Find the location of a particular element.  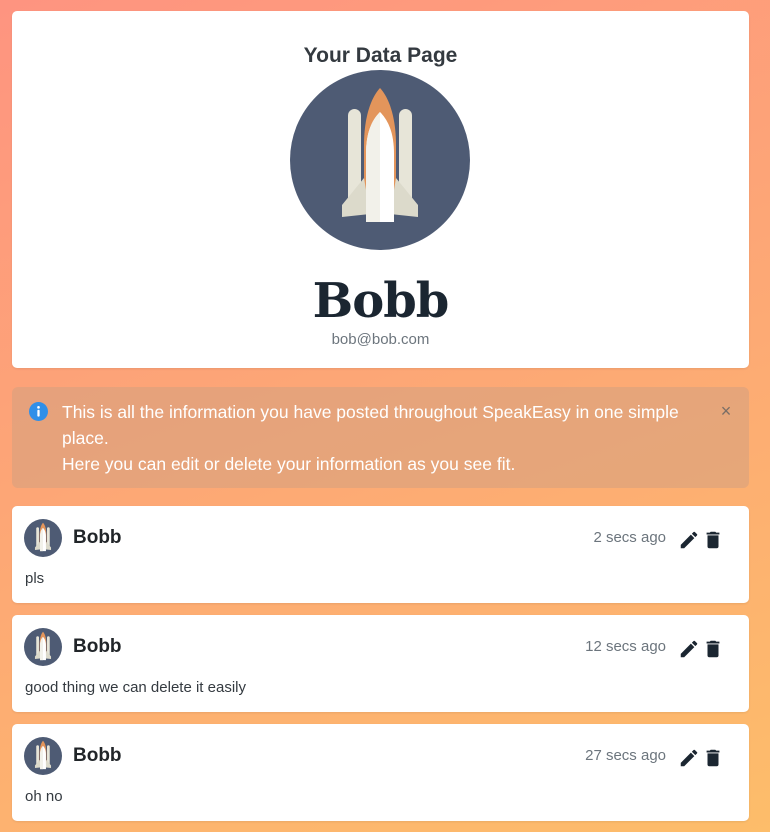

post-card: Bobb 2 secs ago pls is located at coordinates (380, 554).